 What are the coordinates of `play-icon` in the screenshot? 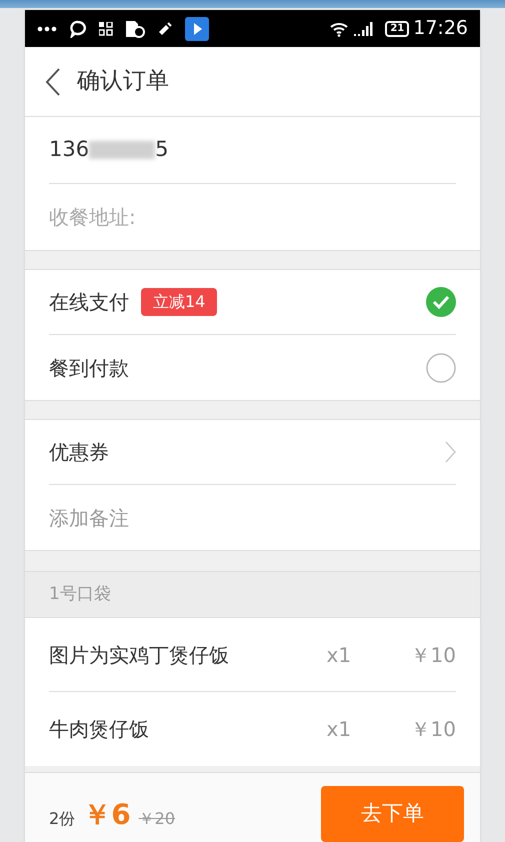 It's located at (197, 28).